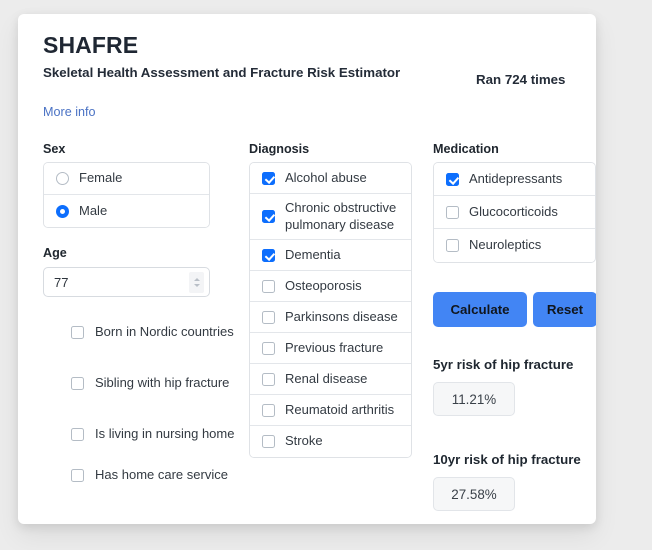 The width and height of the screenshot is (652, 550). I want to click on radio-selected-icon, so click(62, 211).